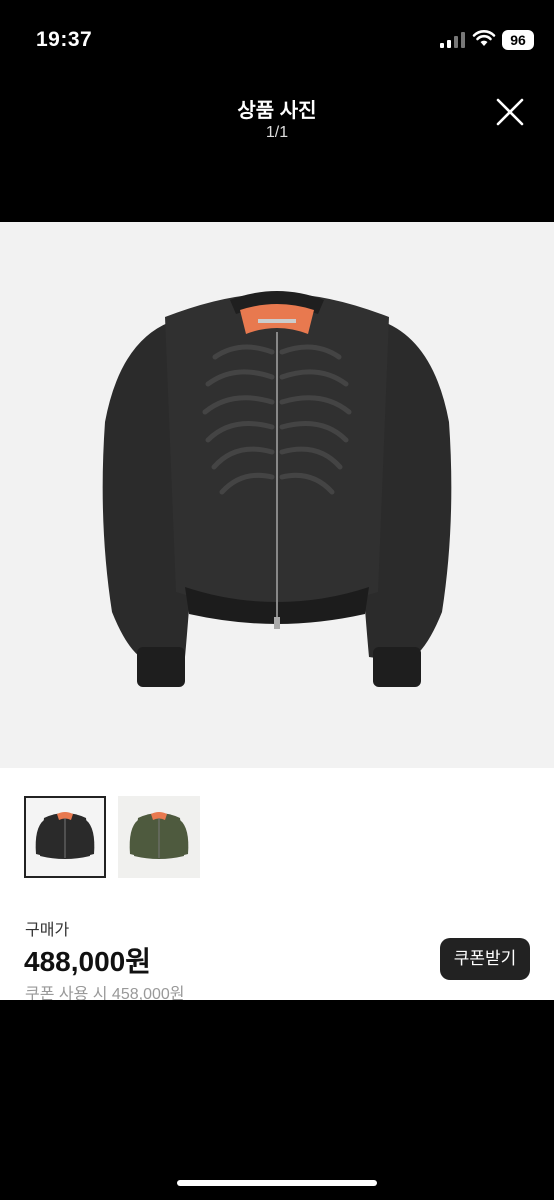 The width and height of the screenshot is (554, 1200). What do you see at coordinates (277, 40) in the screenshot?
I see `status-bar: 19:37 96` at bounding box center [277, 40].